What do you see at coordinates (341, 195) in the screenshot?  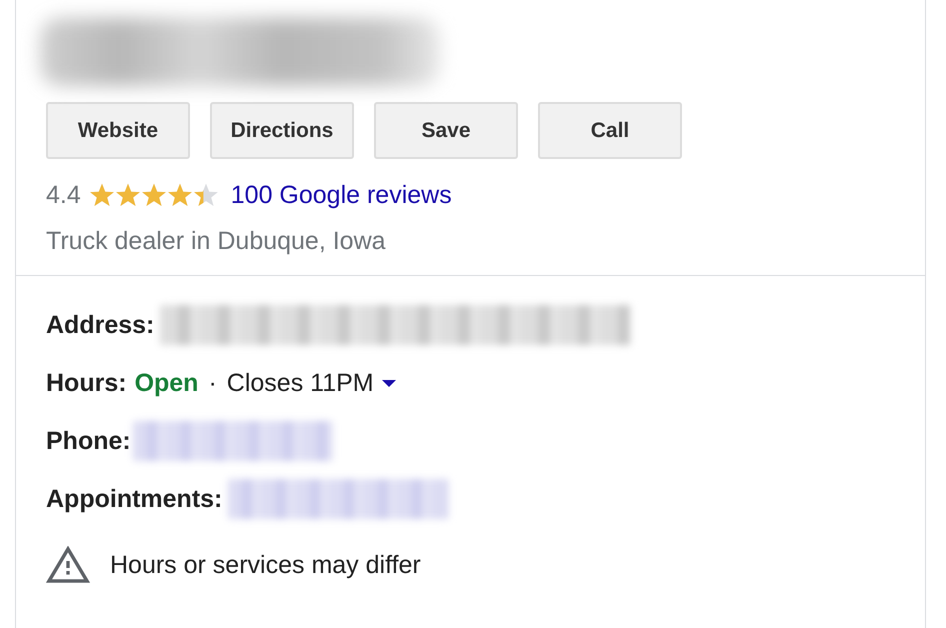 I see `reviews-link: 100 Google reviews` at bounding box center [341, 195].